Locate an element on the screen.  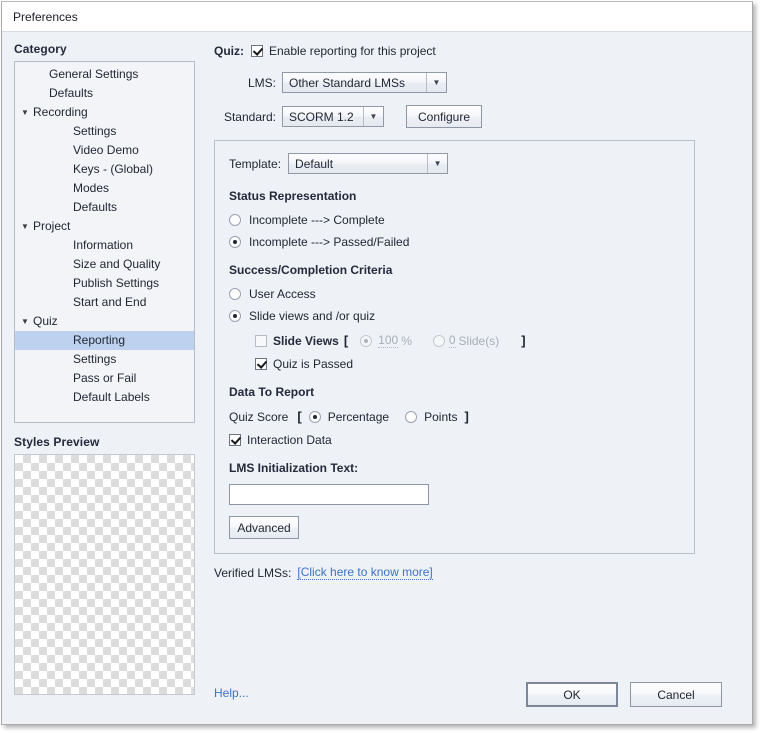
sidebar-item-recording: ▼ Recording is located at coordinates (104, 112).